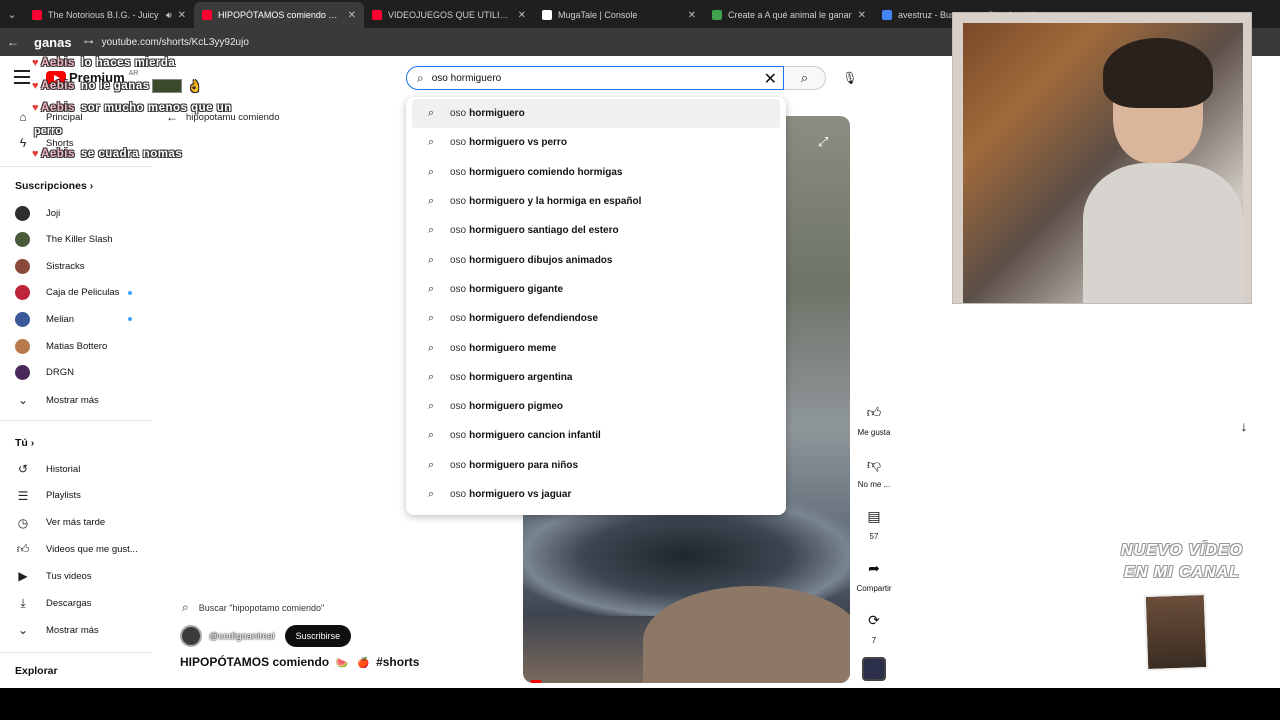 The width and height of the screenshot is (1280, 720). Describe the element at coordinates (76, 266) in the screenshot. I see `subscription-item: Sistracks` at that location.